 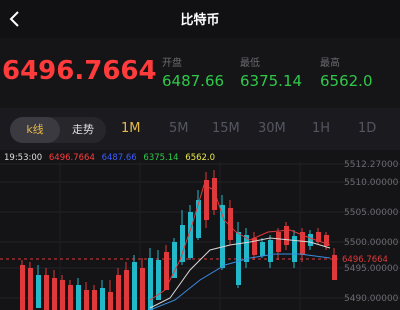 What do you see at coordinates (200, 129) in the screenshot?
I see `chart-toolbar: k线 走势 1M 5M 15M 30M 1H 1D` at bounding box center [200, 129].